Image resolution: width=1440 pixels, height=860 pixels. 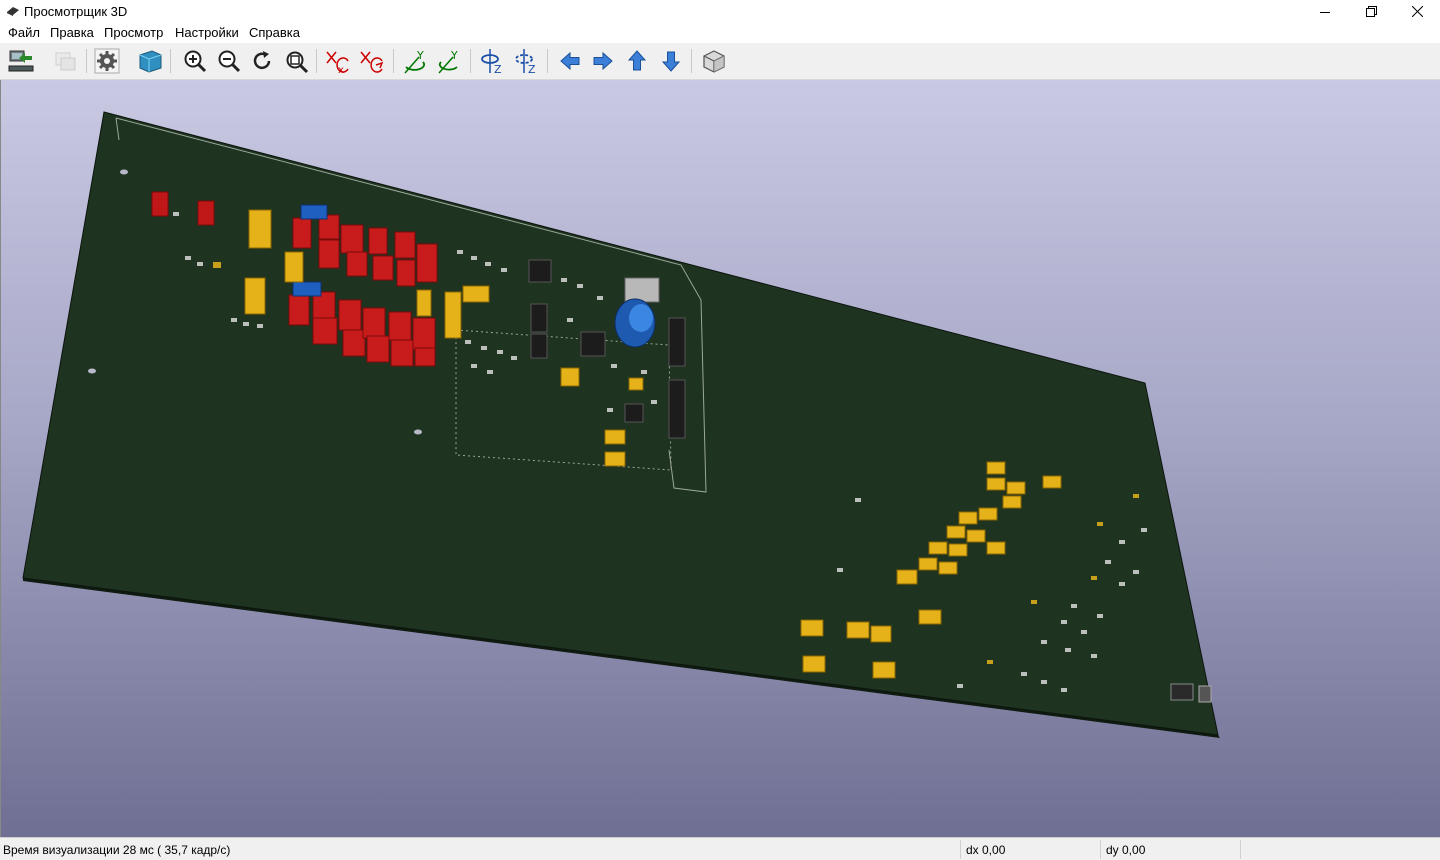 What do you see at coordinates (720, 33) in the screenshot?
I see `menu-bar: Файл Правка Просмотр Настройки Справка` at bounding box center [720, 33].